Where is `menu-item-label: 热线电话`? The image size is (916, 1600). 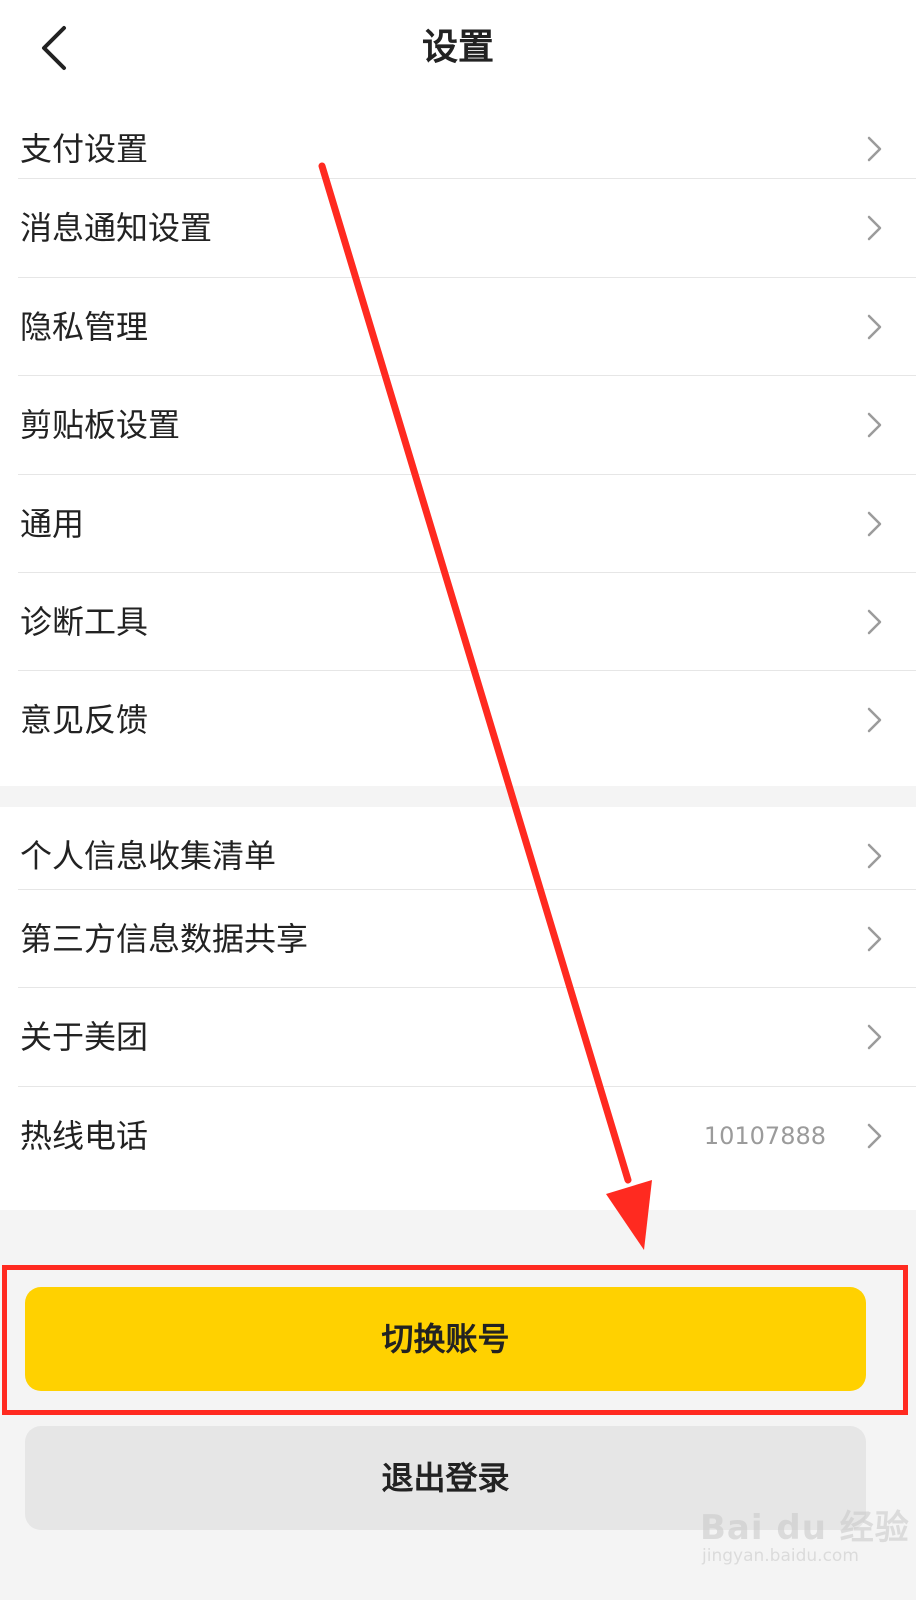
menu-item-label: 热线电话 is located at coordinates (84, 1136).